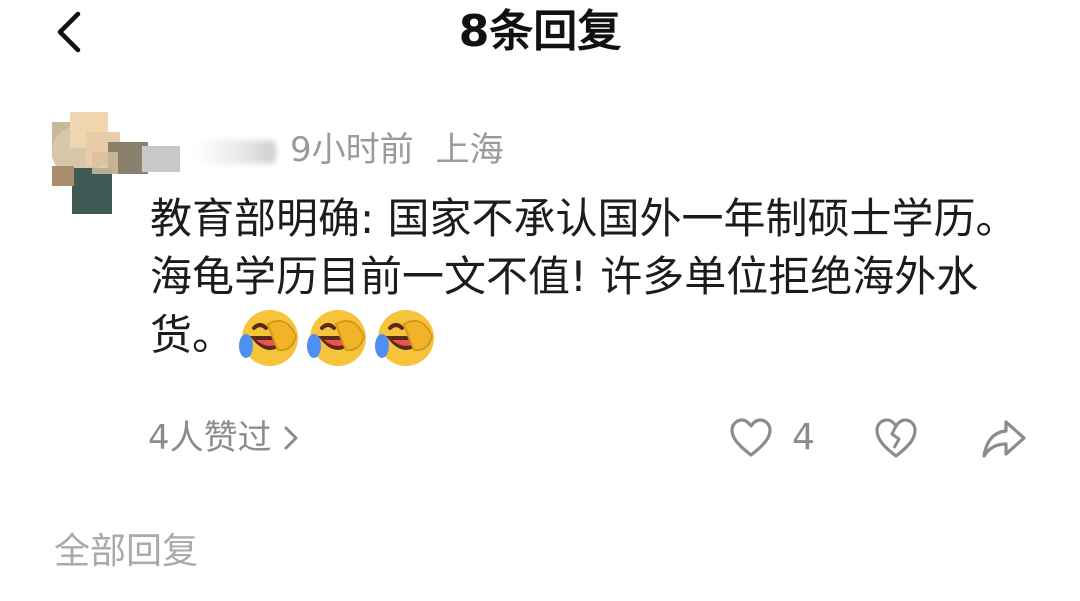 The image size is (1080, 601). I want to click on share-button, so click(1004, 438).